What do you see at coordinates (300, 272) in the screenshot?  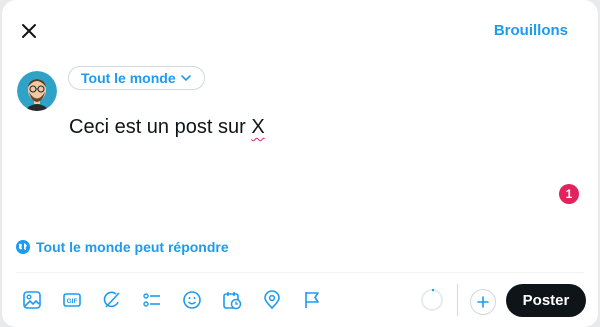 I see `divider` at bounding box center [300, 272].